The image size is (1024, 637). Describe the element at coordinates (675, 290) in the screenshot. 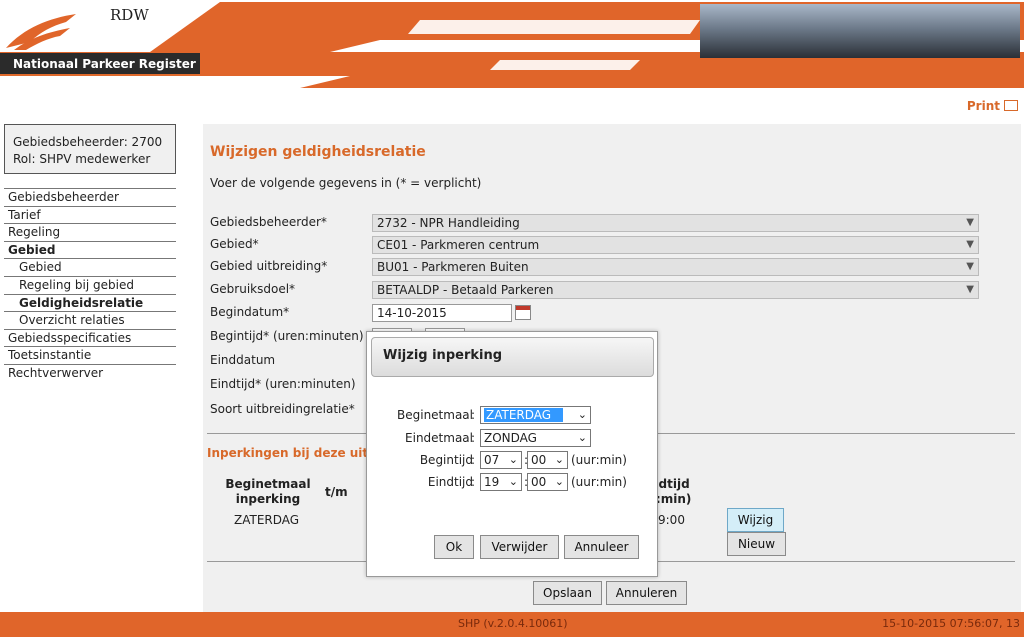

I see `select-gebruiksdoel: BETAALDP - Betaald Parkeren ▼` at that location.